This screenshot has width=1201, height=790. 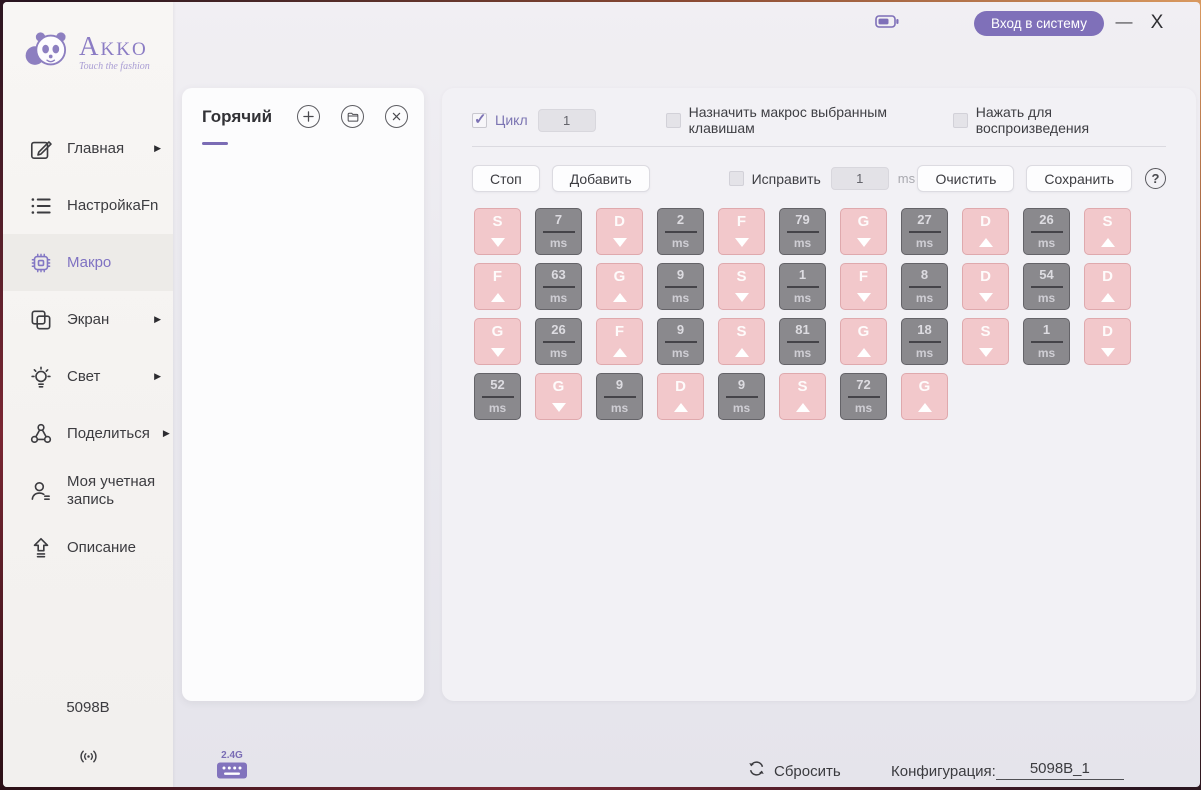 What do you see at coordinates (113, 205) in the screenshot?
I see `sidebar-item-label: НастройкаFn` at bounding box center [113, 205].